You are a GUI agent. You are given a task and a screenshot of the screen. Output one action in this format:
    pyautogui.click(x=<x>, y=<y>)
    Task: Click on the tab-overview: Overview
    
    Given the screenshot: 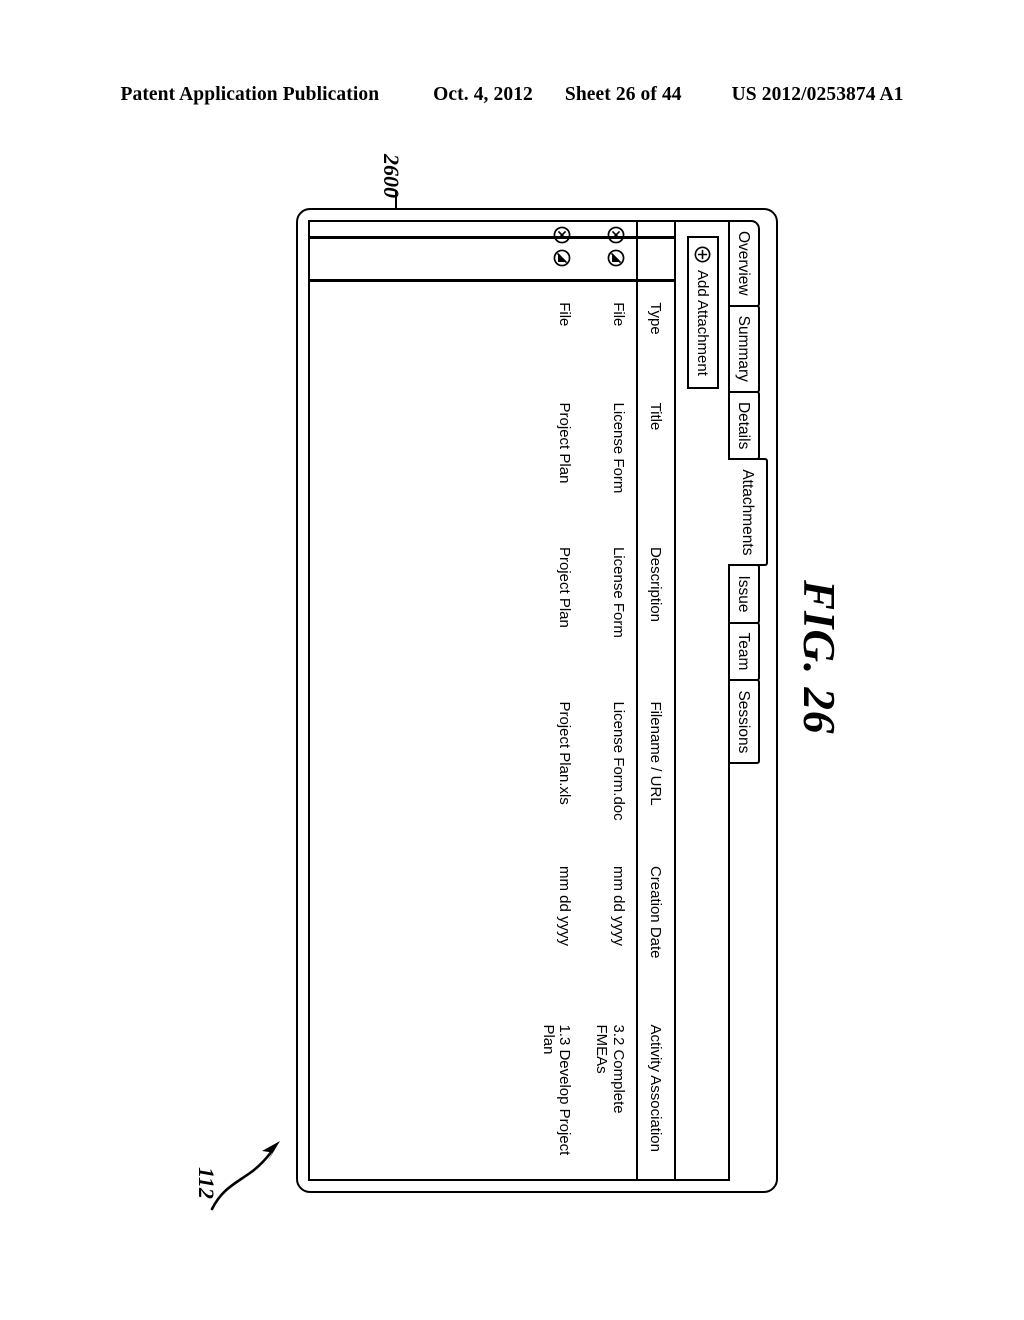 What is the action you would take?
    pyautogui.click(x=744, y=263)
    